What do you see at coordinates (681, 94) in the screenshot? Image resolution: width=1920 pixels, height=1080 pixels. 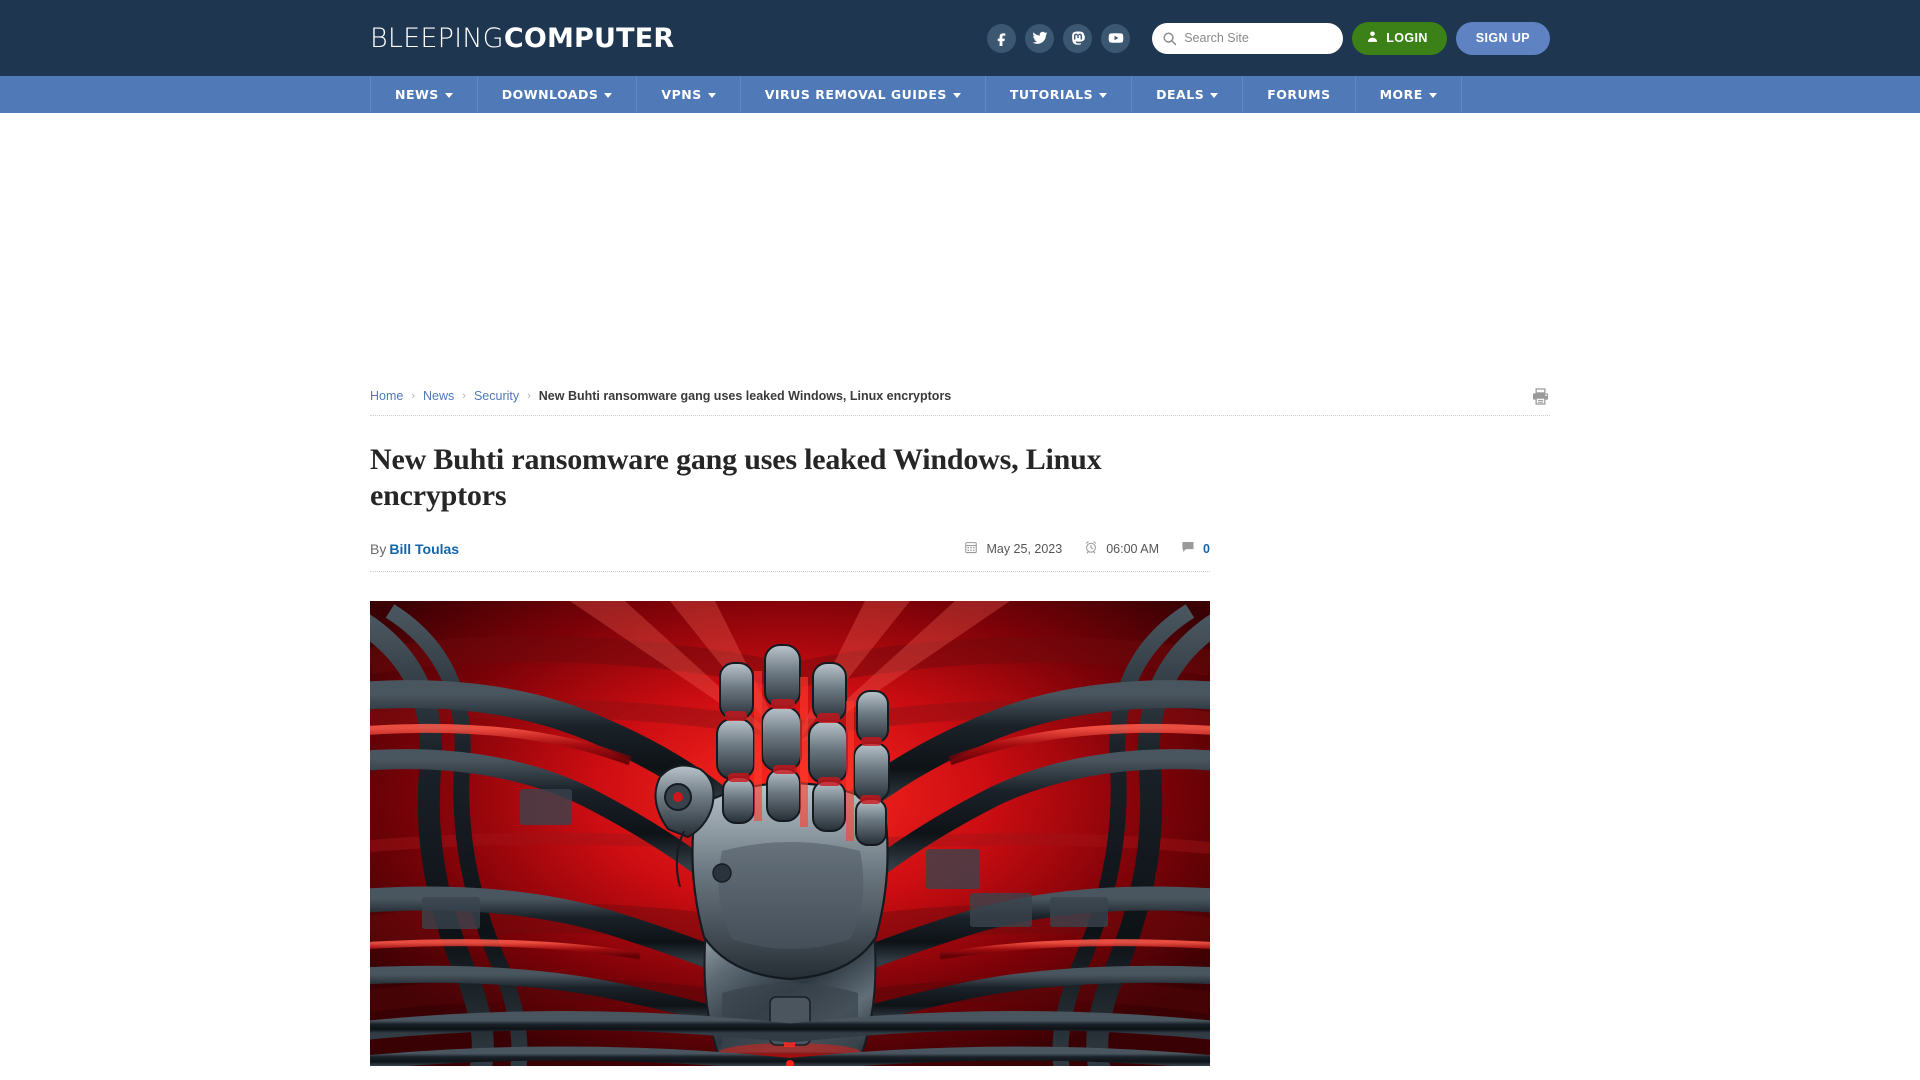 I see `nav-item-label: VPNS` at bounding box center [681, 94].